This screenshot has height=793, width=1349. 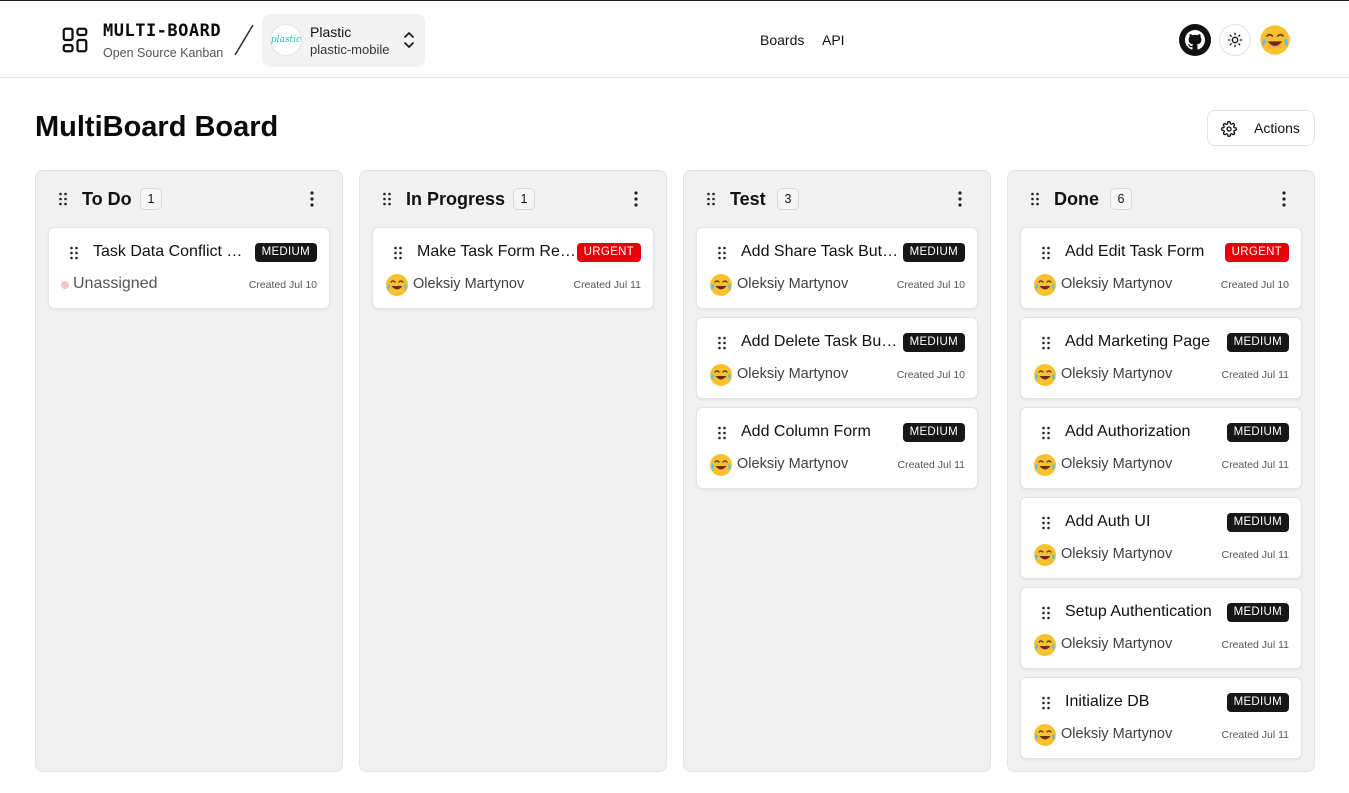 I want to click on unassigned-status-dot, so click(x=65, y=285).